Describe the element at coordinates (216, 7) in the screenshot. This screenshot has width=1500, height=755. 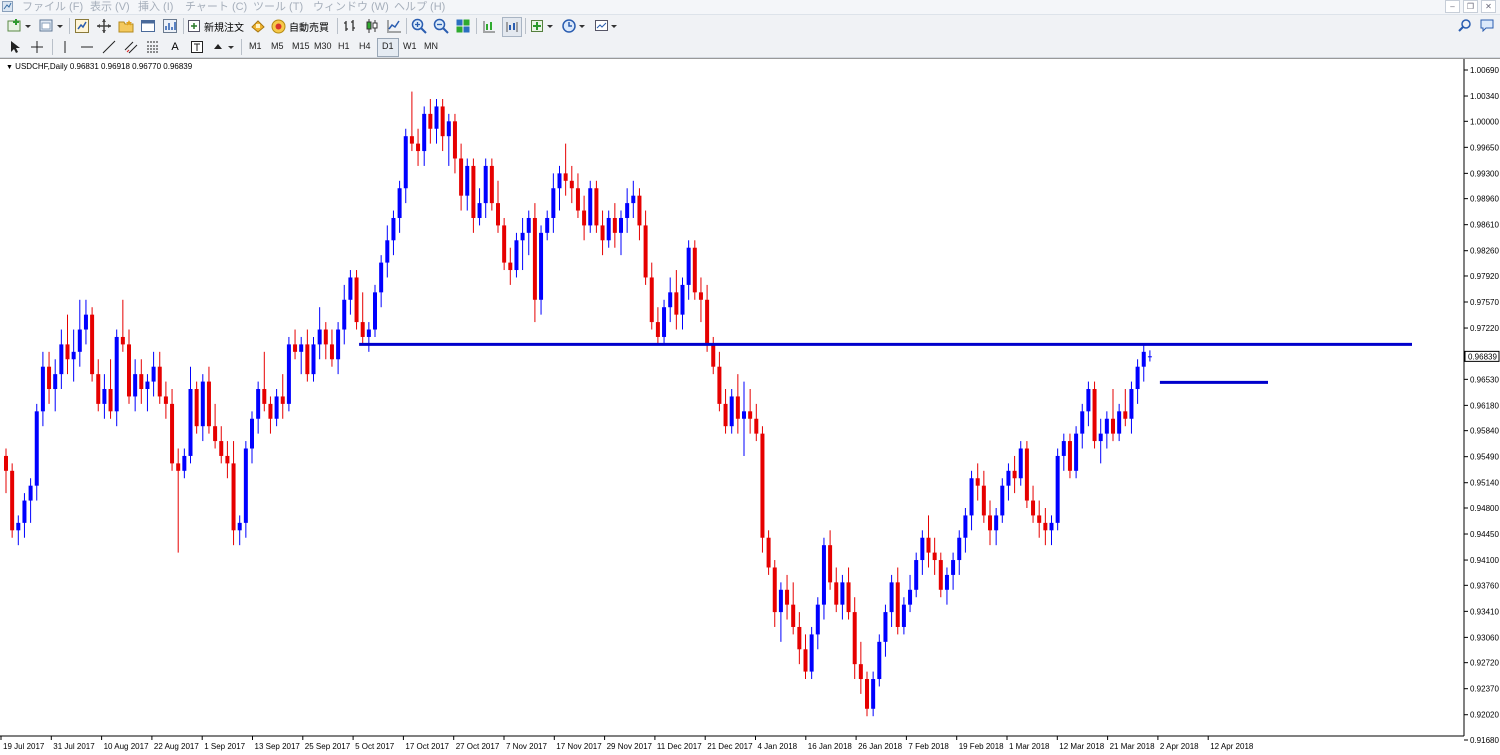
I see `menu-chart: チャート (C)` at that location.